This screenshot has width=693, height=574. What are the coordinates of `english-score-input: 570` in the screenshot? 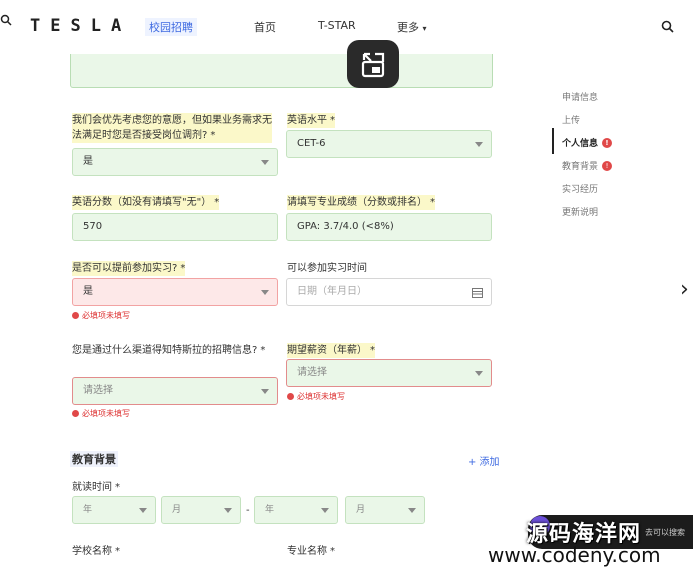 It's located at (175, 227).